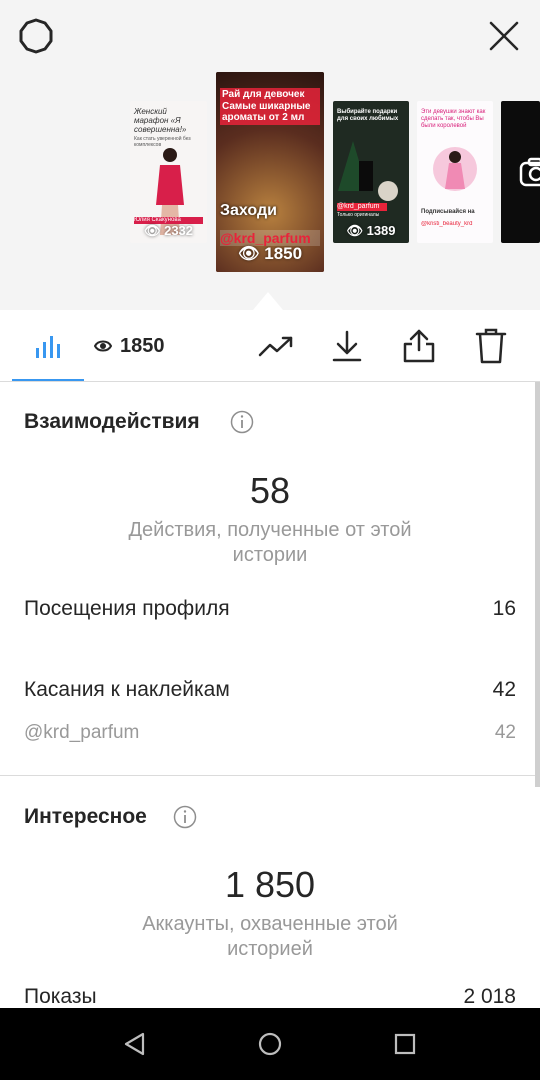 The width and height of the screenshot is (540, 1080). What do you see at coordinates (455, 169) in the screenshot?
I see `story-image` at bounding box center [455, 169].